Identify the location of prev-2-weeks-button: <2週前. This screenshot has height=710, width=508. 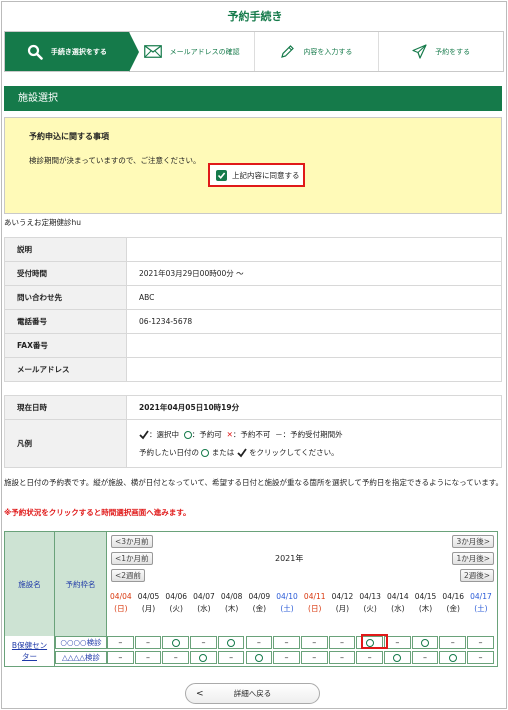
(128, 575).